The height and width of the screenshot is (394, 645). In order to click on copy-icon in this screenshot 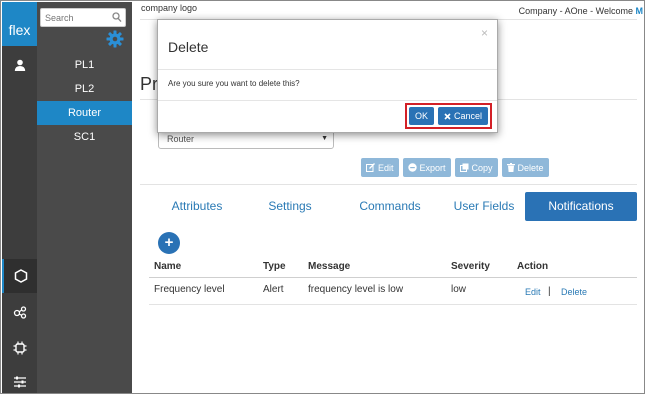, I will do `click(464, 167)`.